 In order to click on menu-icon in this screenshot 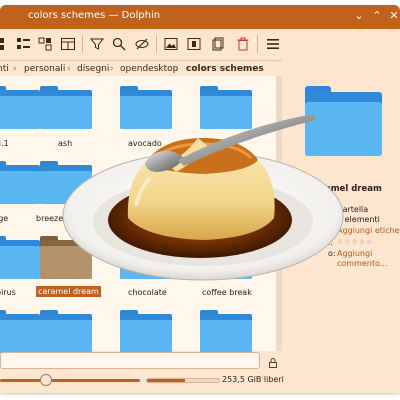, I will do `click(273, 44)`.